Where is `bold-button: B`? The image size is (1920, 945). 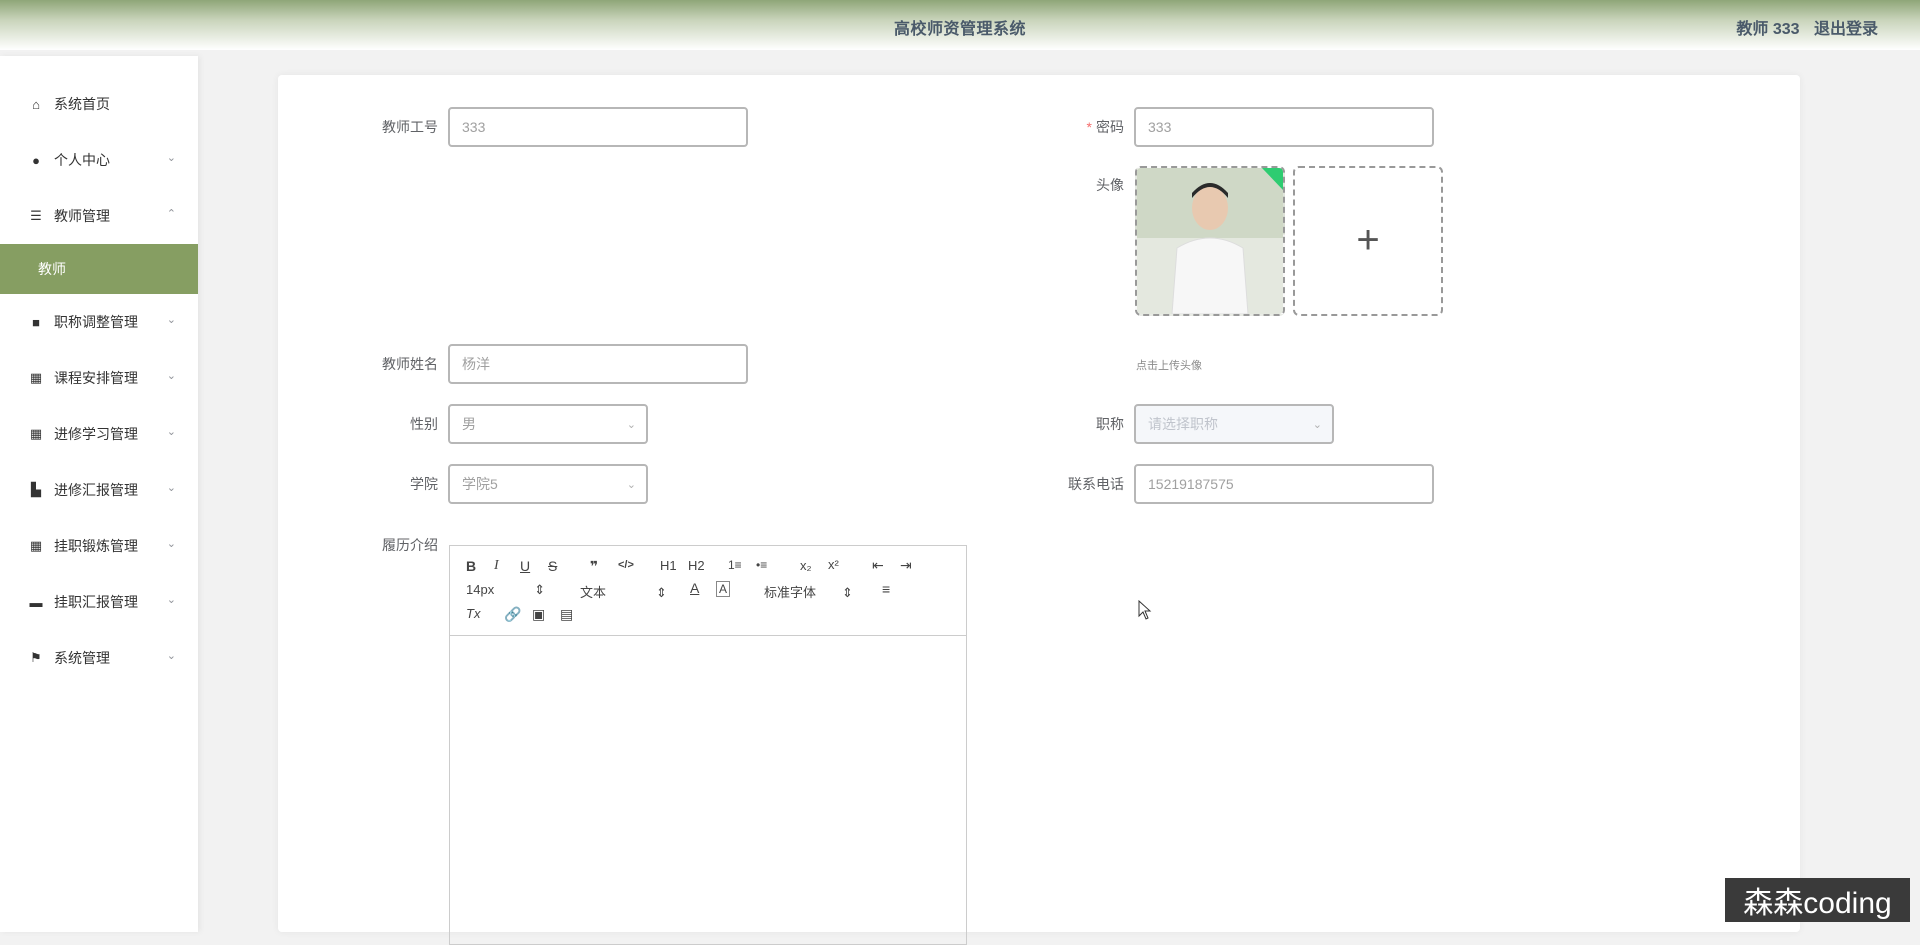
bold-button: B is located at coordinates (471, 566).